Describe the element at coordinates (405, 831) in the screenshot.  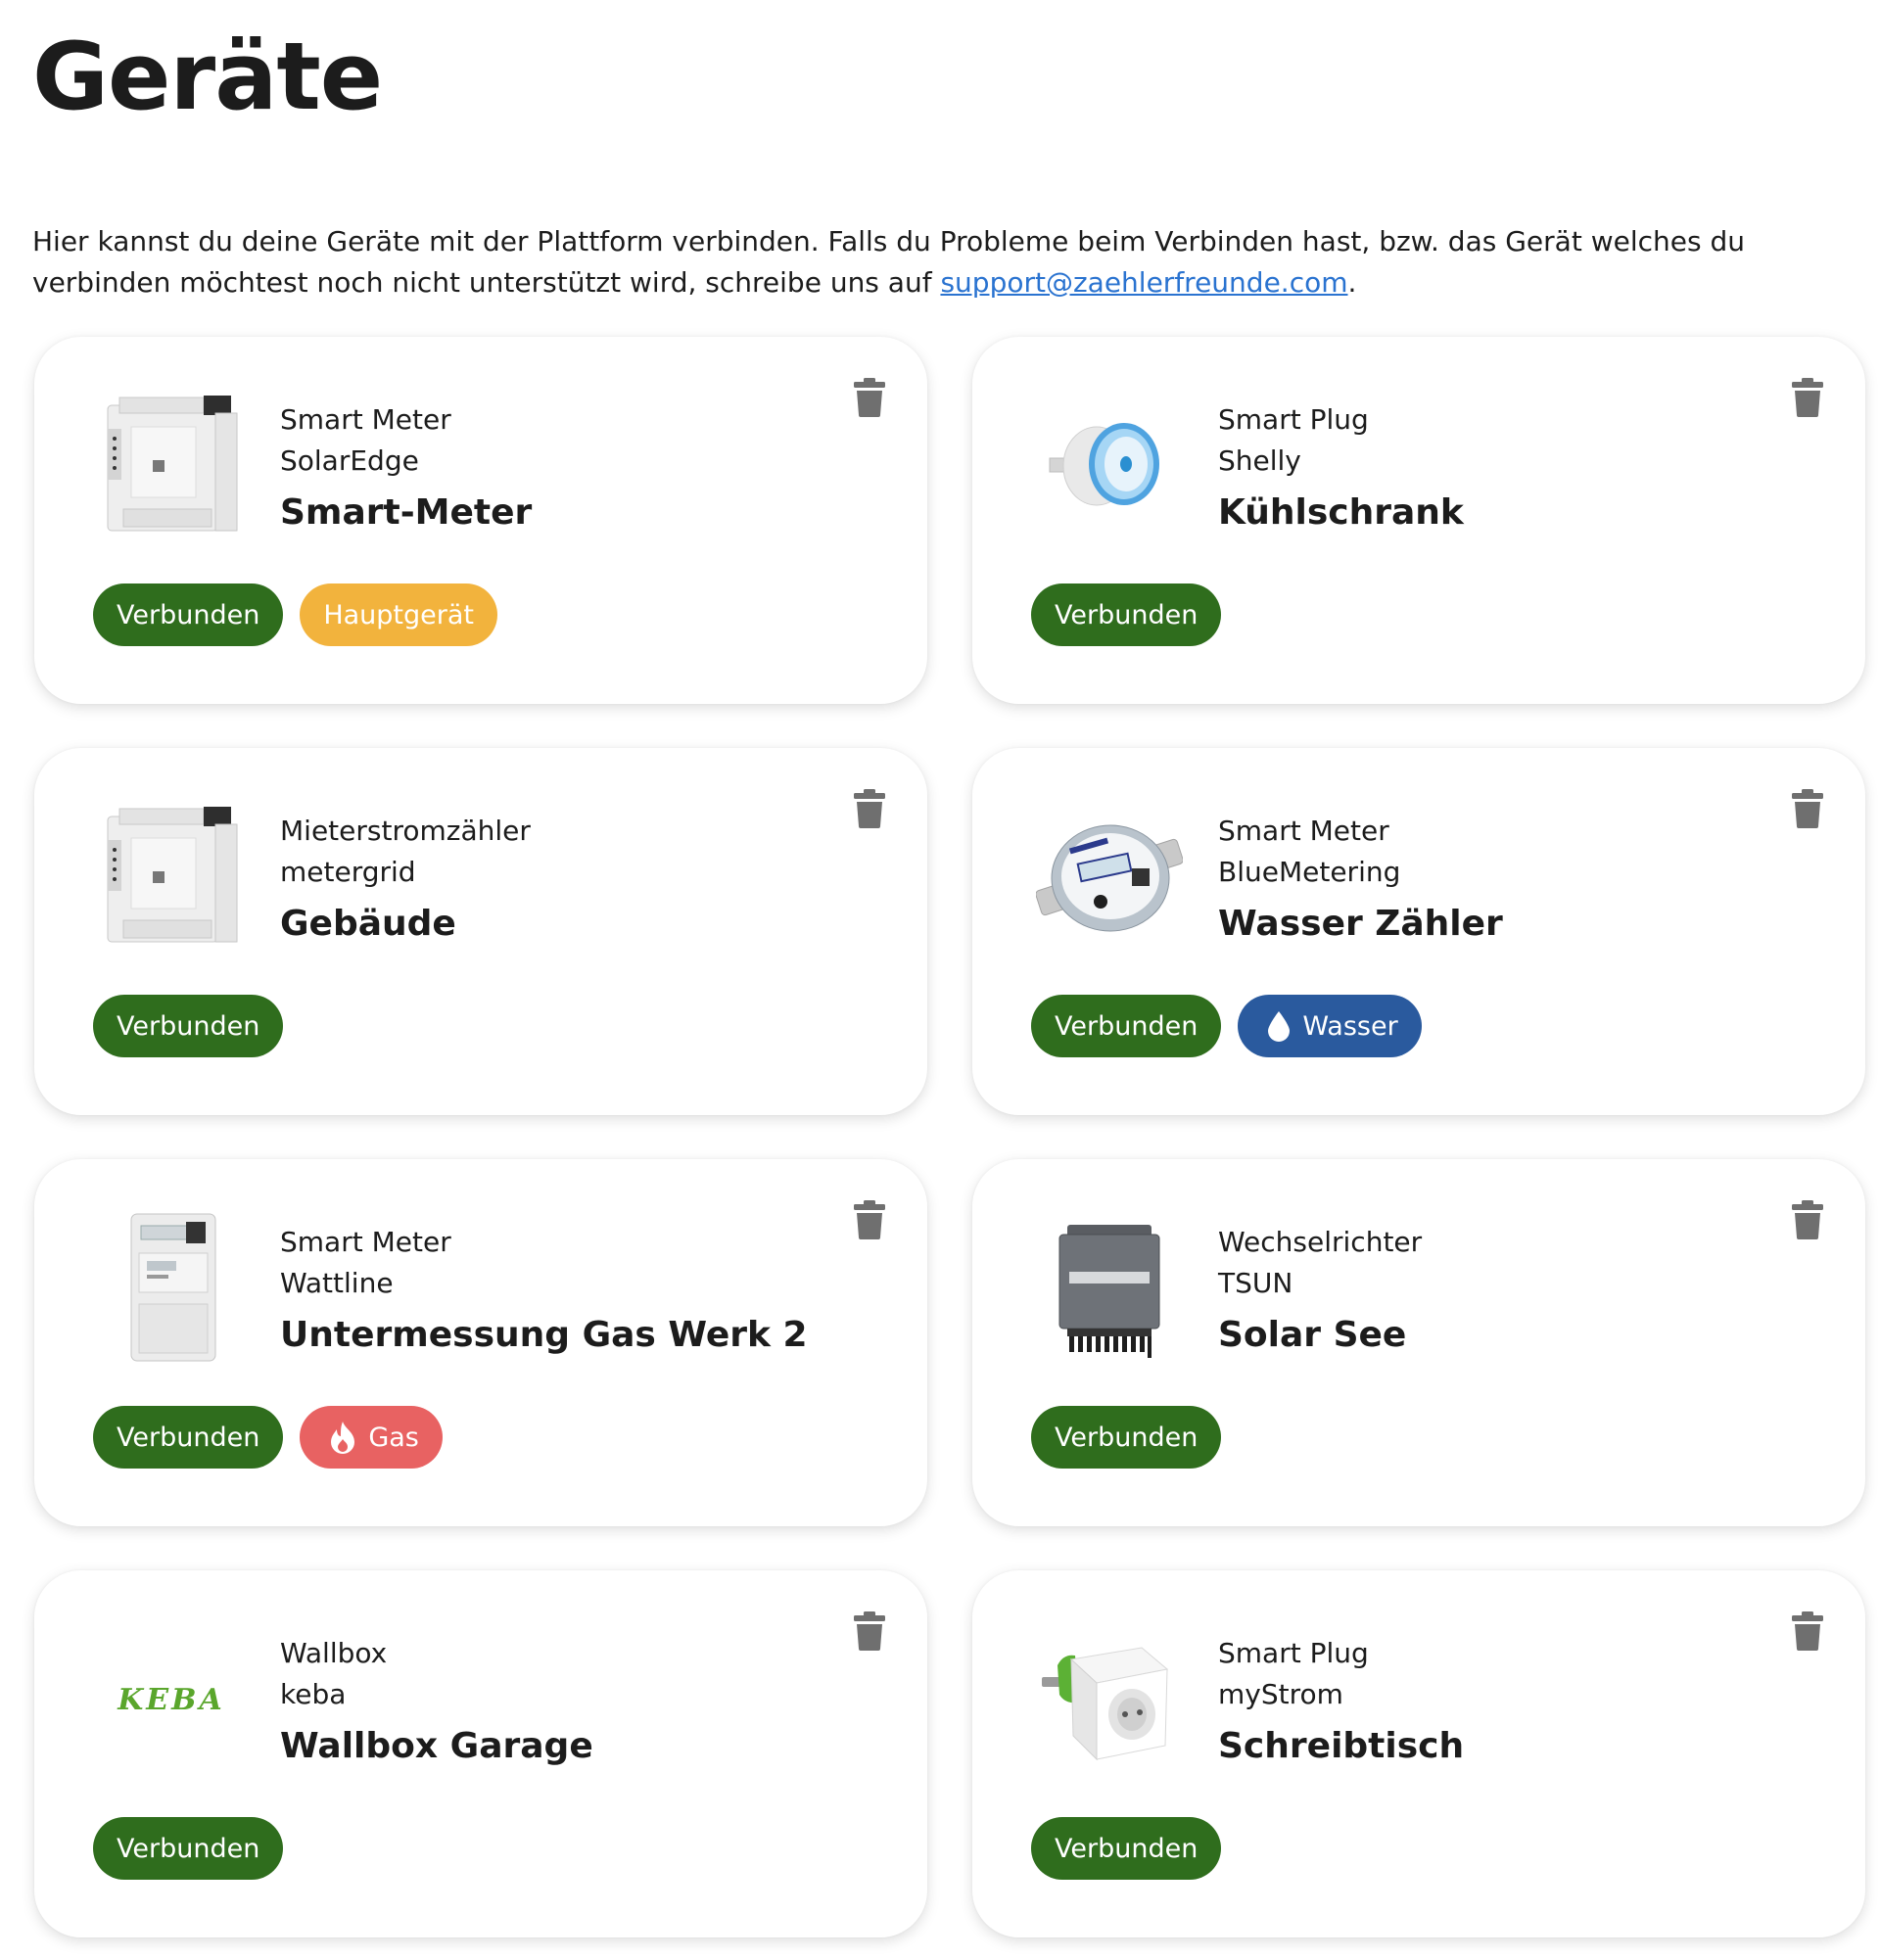
I see `device-type: Mieterstromzähler` at that location.